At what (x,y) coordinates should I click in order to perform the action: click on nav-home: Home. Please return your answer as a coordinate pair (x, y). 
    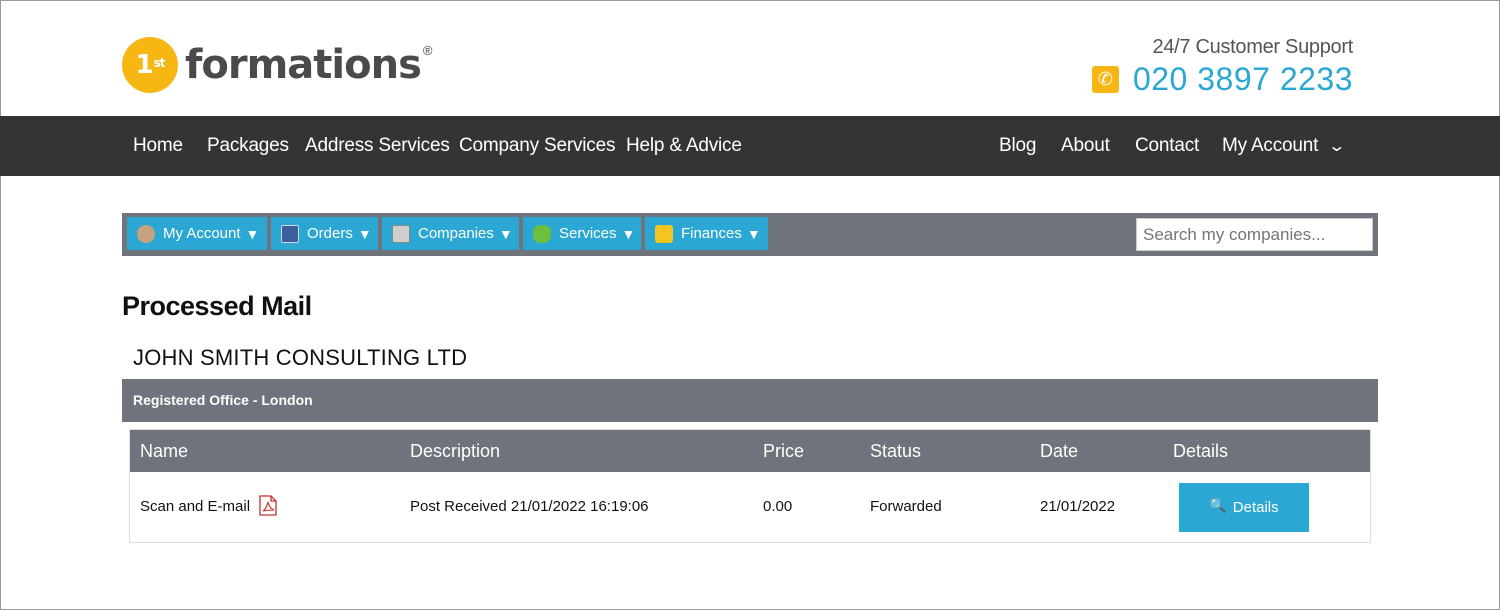
    Looking at the image, I should click on (158, 146).